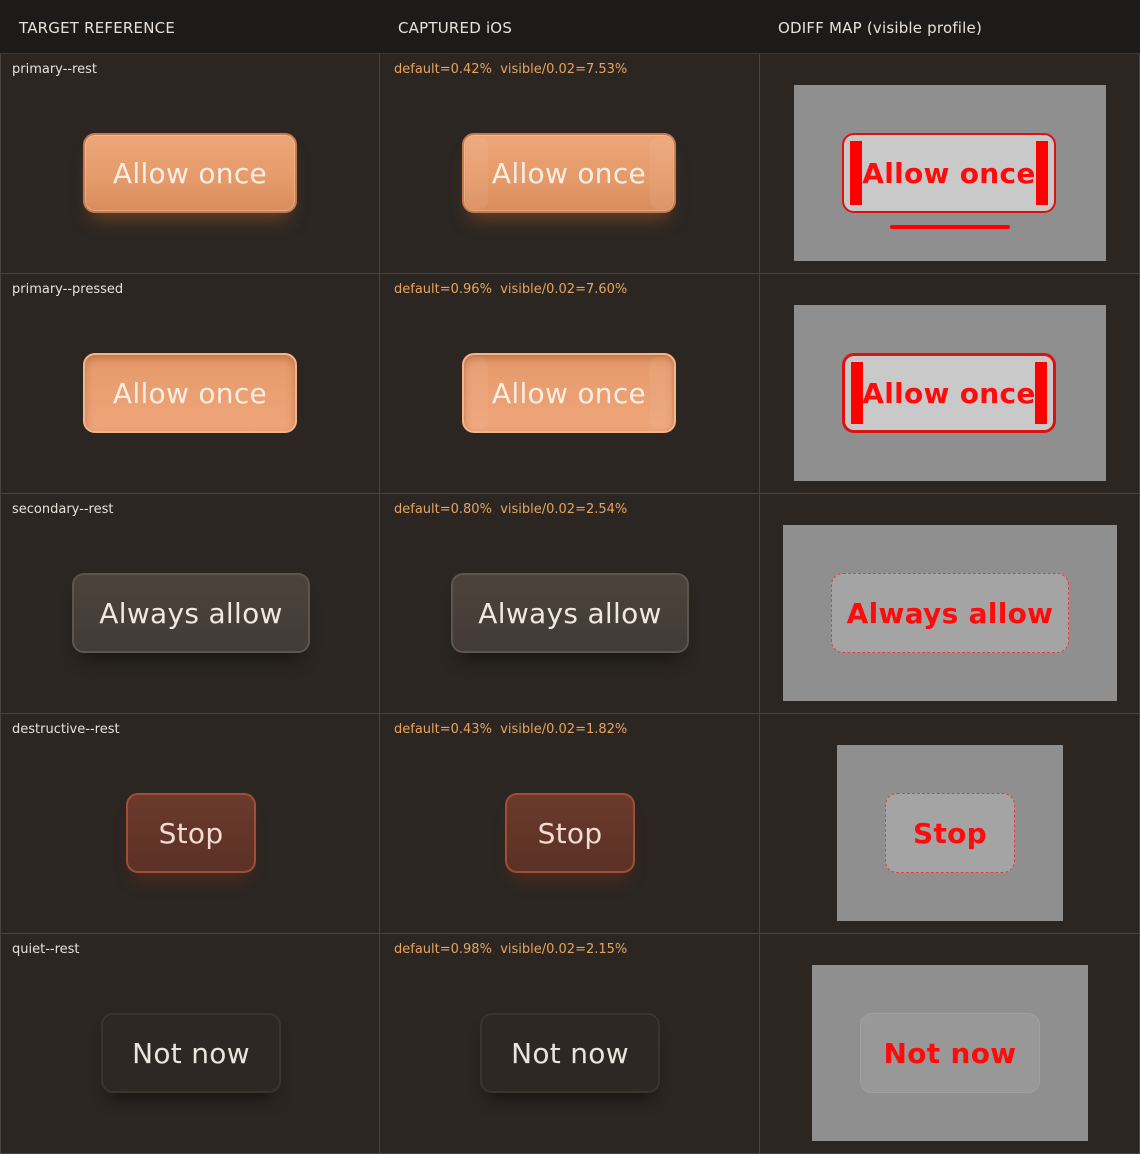 The width and height of the screenshot is (1140, 1154). I want to click on diff-button-outline: Not now, so click(950, 1053).